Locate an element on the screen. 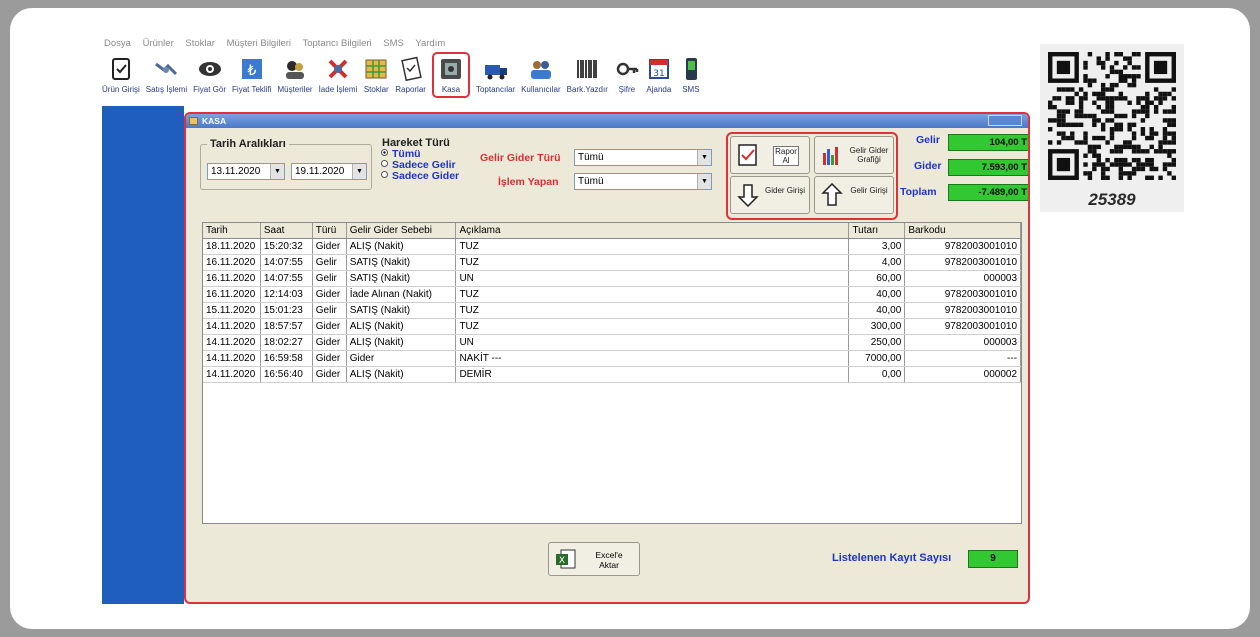  toolbar-fiyat-teklifi: ₺ Fiyat Teklifi is located at coordinates (251, 79).